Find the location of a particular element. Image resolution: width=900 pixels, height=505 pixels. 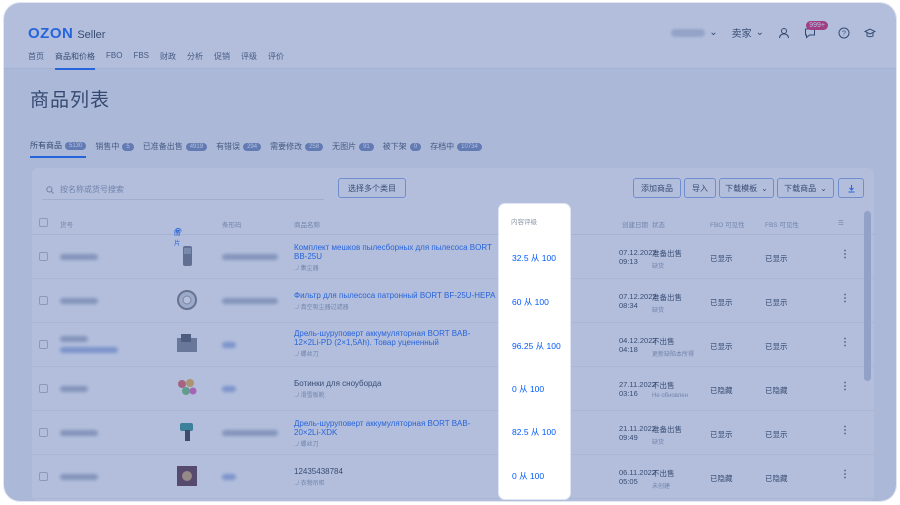

add-product-button: 添加商品 is located at coordinates (657, 188).